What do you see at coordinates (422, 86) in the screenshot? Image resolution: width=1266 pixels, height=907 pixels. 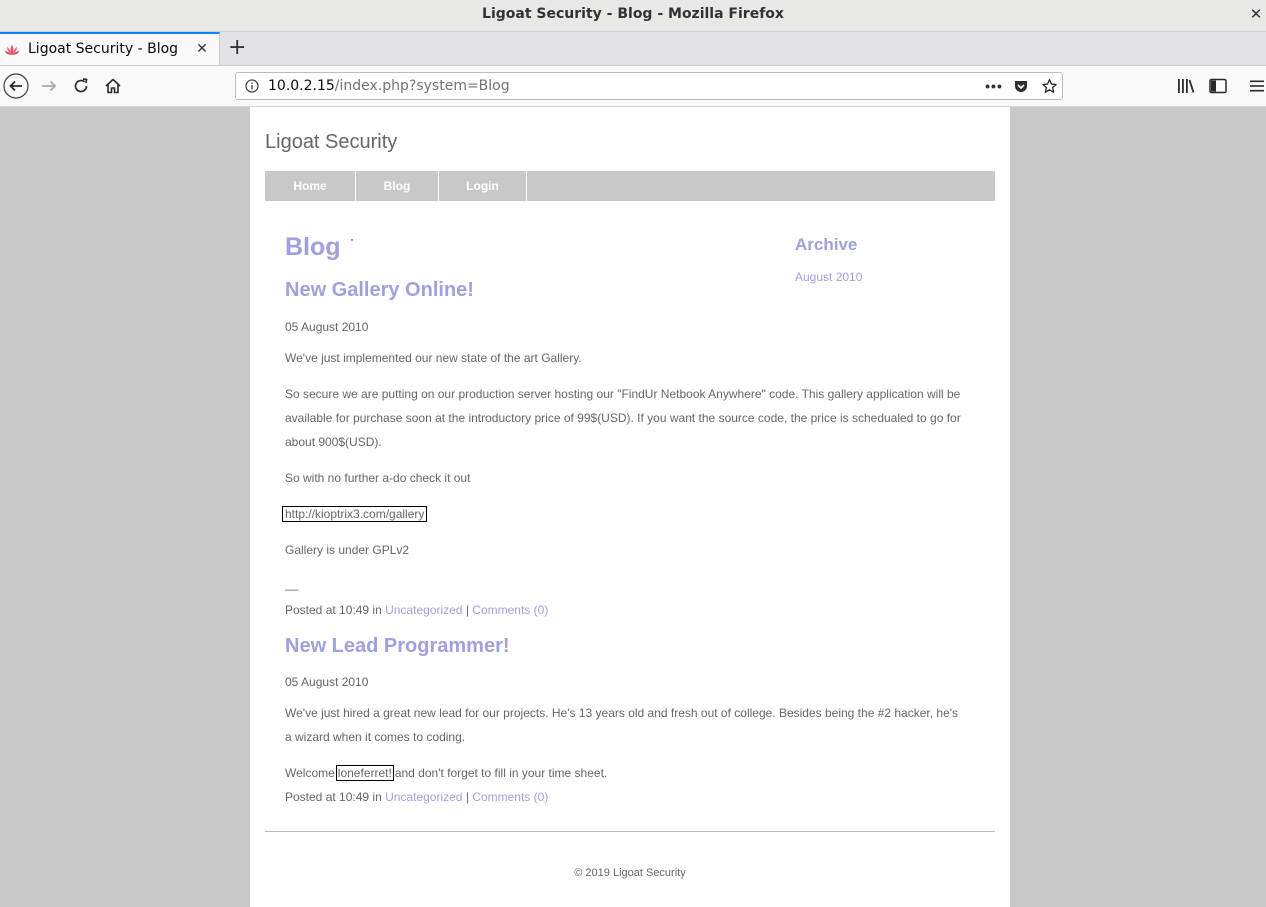 I see `url-path: /index.php?system=Blog` at bounding box center [422, 86].